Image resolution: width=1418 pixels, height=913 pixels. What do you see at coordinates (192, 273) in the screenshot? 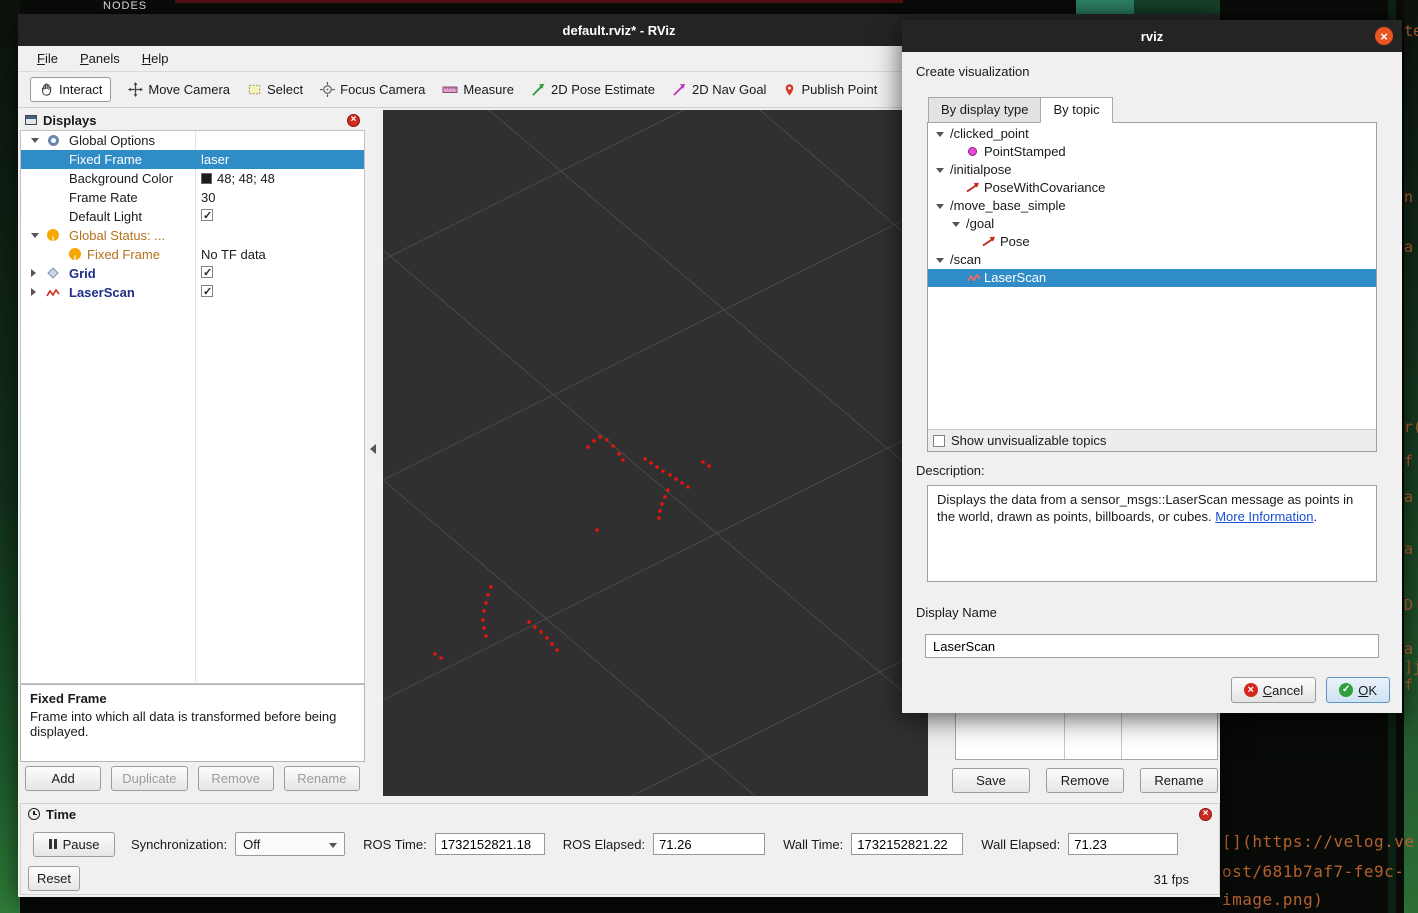
I see `display-row-grid: Grid` at bounding box center [192, 273].